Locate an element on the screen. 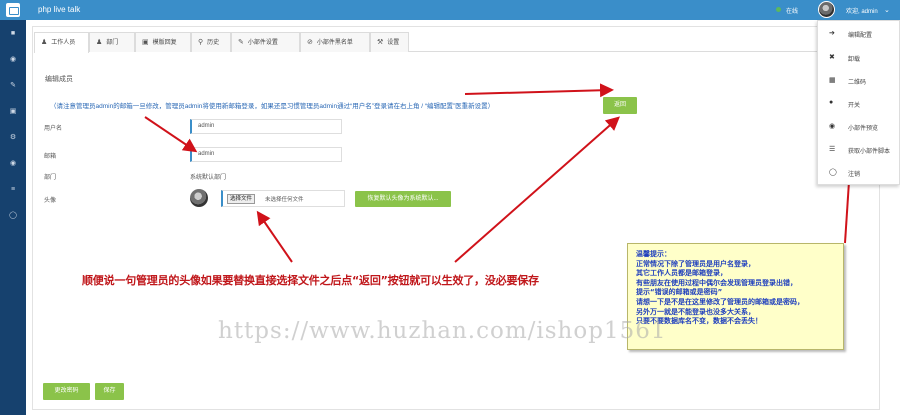  watermark: https://www.huzhan.com/ishop1561 is located at coordinates (442, 331).